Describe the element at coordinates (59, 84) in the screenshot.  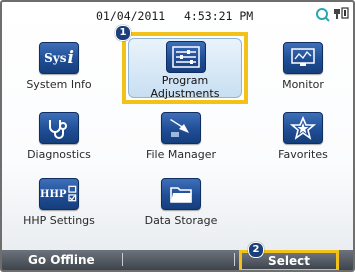
I see `tile-label: System Info` at that location.